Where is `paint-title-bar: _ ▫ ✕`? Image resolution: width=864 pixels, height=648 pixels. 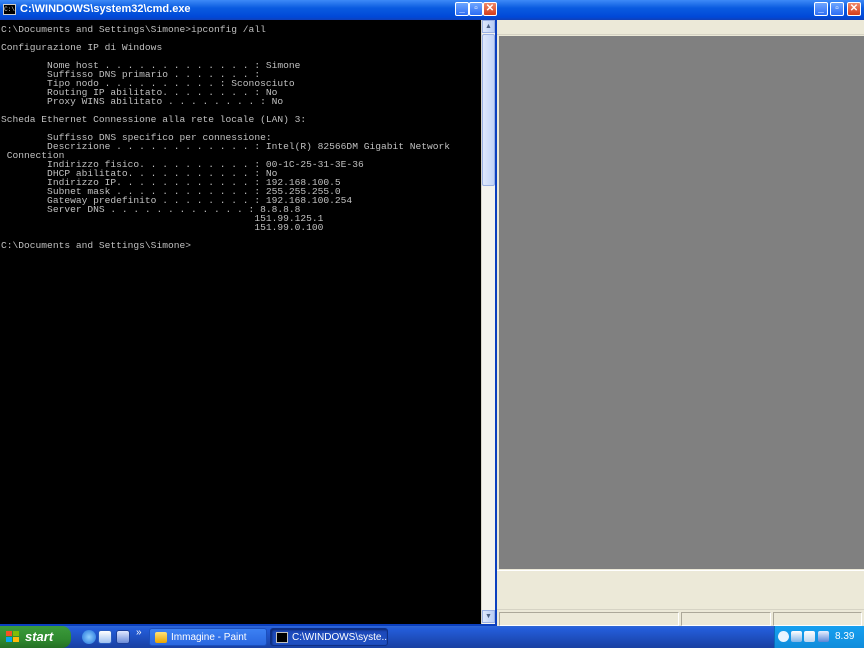 paint-title-bar: _ ▫ ✕ is located at coordinates (680, 10).